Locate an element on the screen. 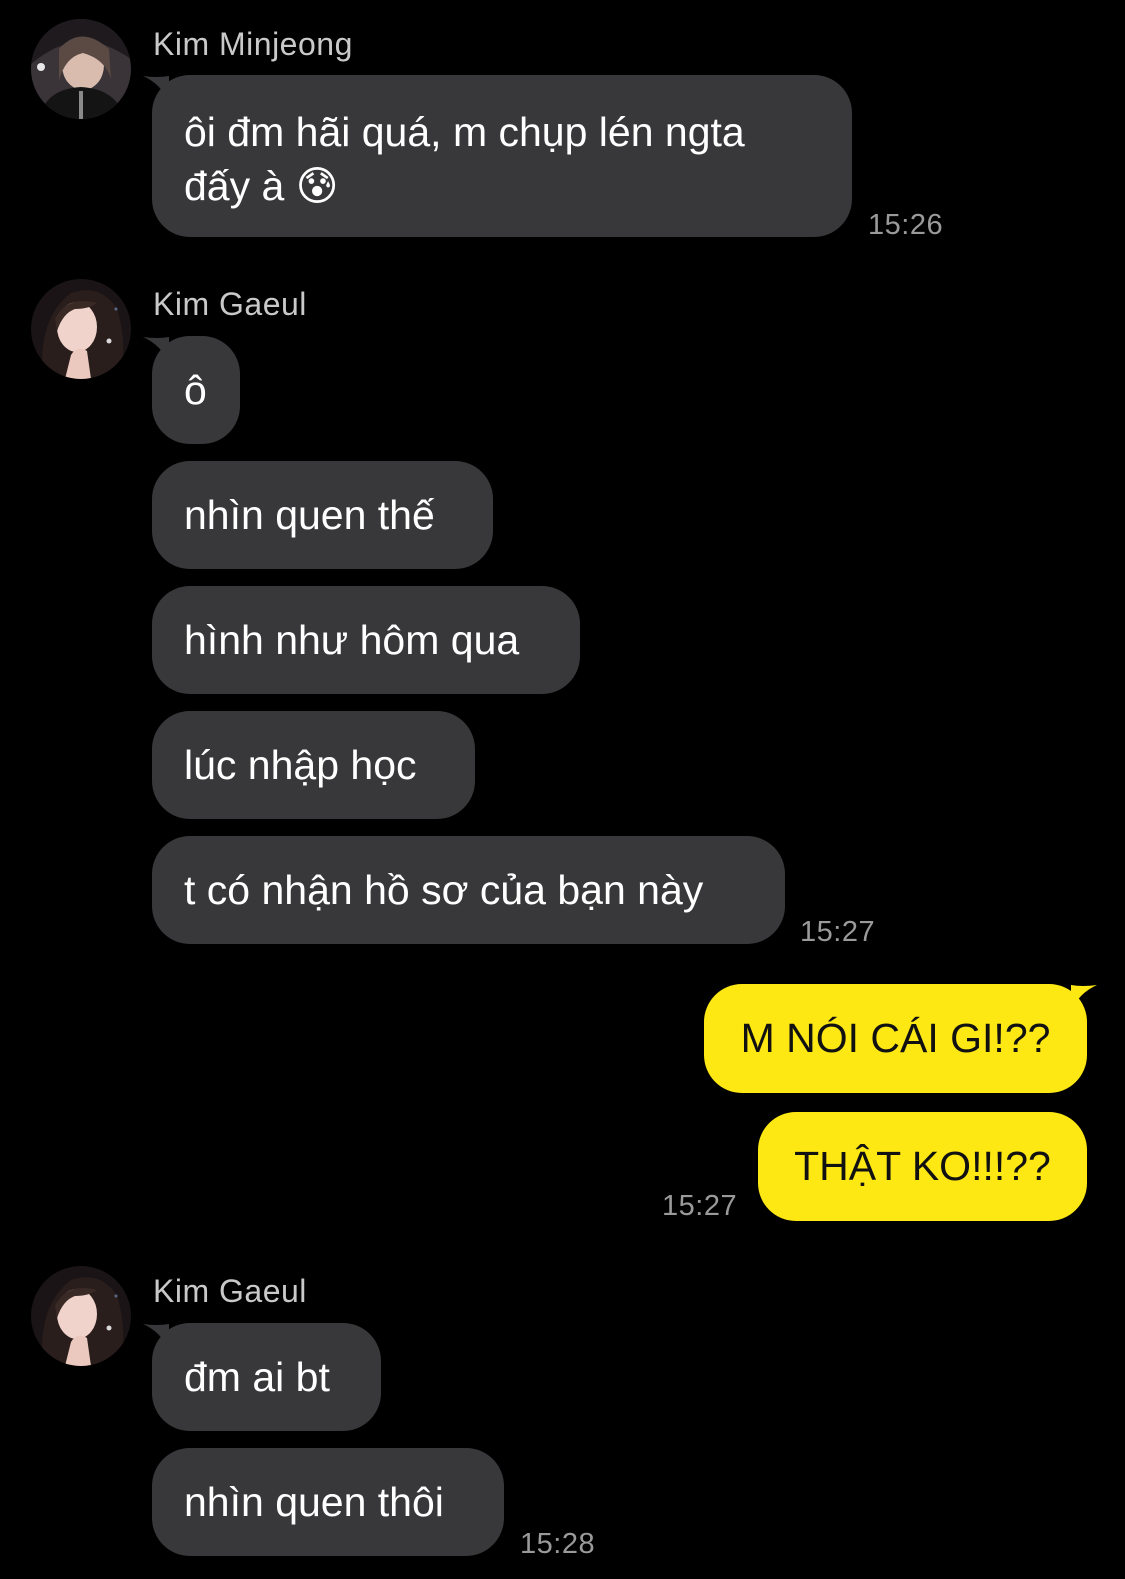  timestamp: 15:28 is located at coordinates (558, 1544).